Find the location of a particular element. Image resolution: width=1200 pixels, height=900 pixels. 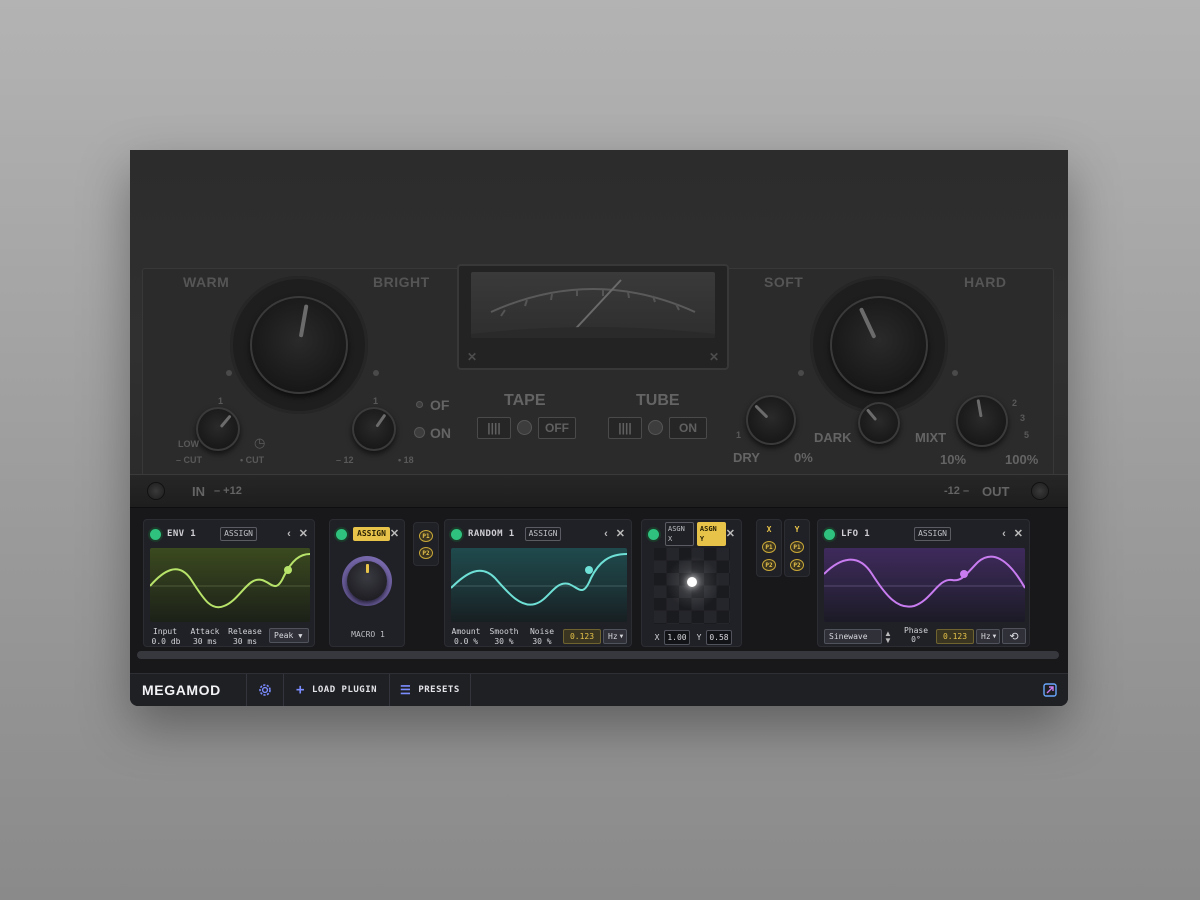

on-led is located at coordinates (419, 432).